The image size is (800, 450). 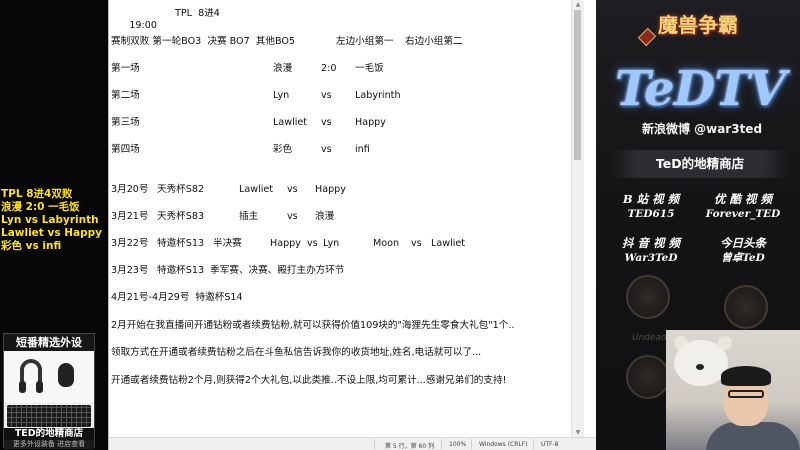 What do you see at coordinates (434, 41) in the screenshot?
I see `group-right-text: 右边小组第二` at bounding box center [434, 41].